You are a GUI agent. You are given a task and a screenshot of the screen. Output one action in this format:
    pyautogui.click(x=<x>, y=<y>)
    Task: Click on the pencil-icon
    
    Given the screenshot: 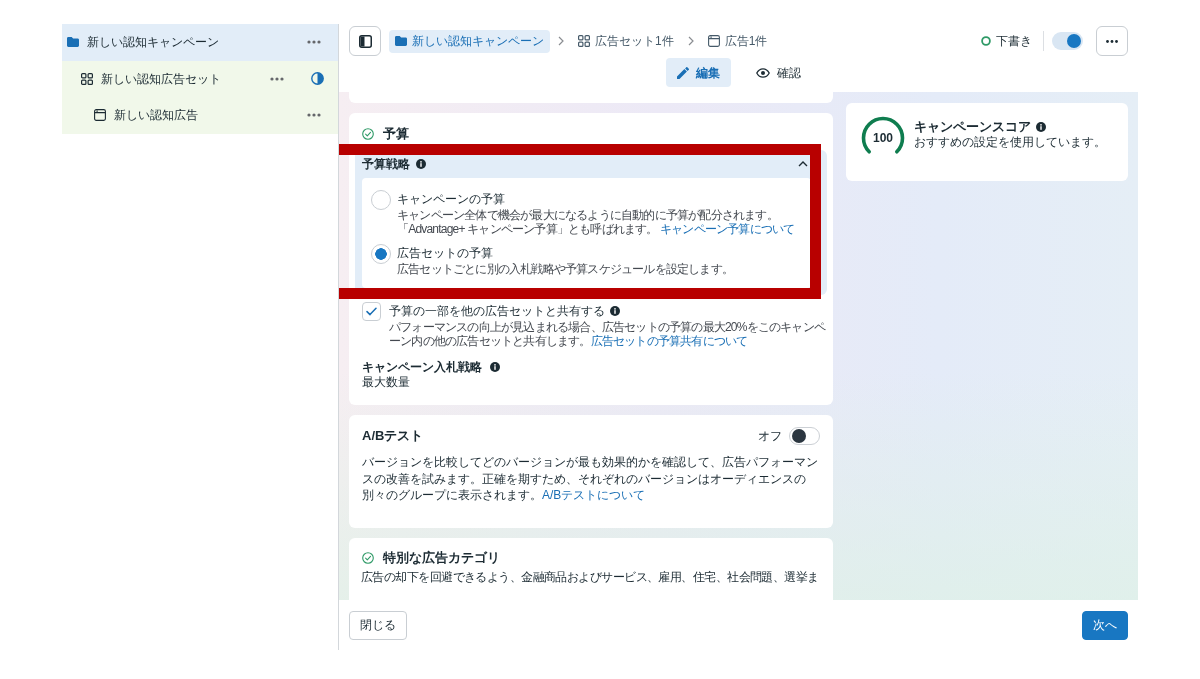 What is the action you would take?
    pyautogui.click(x=682, y=72)
    